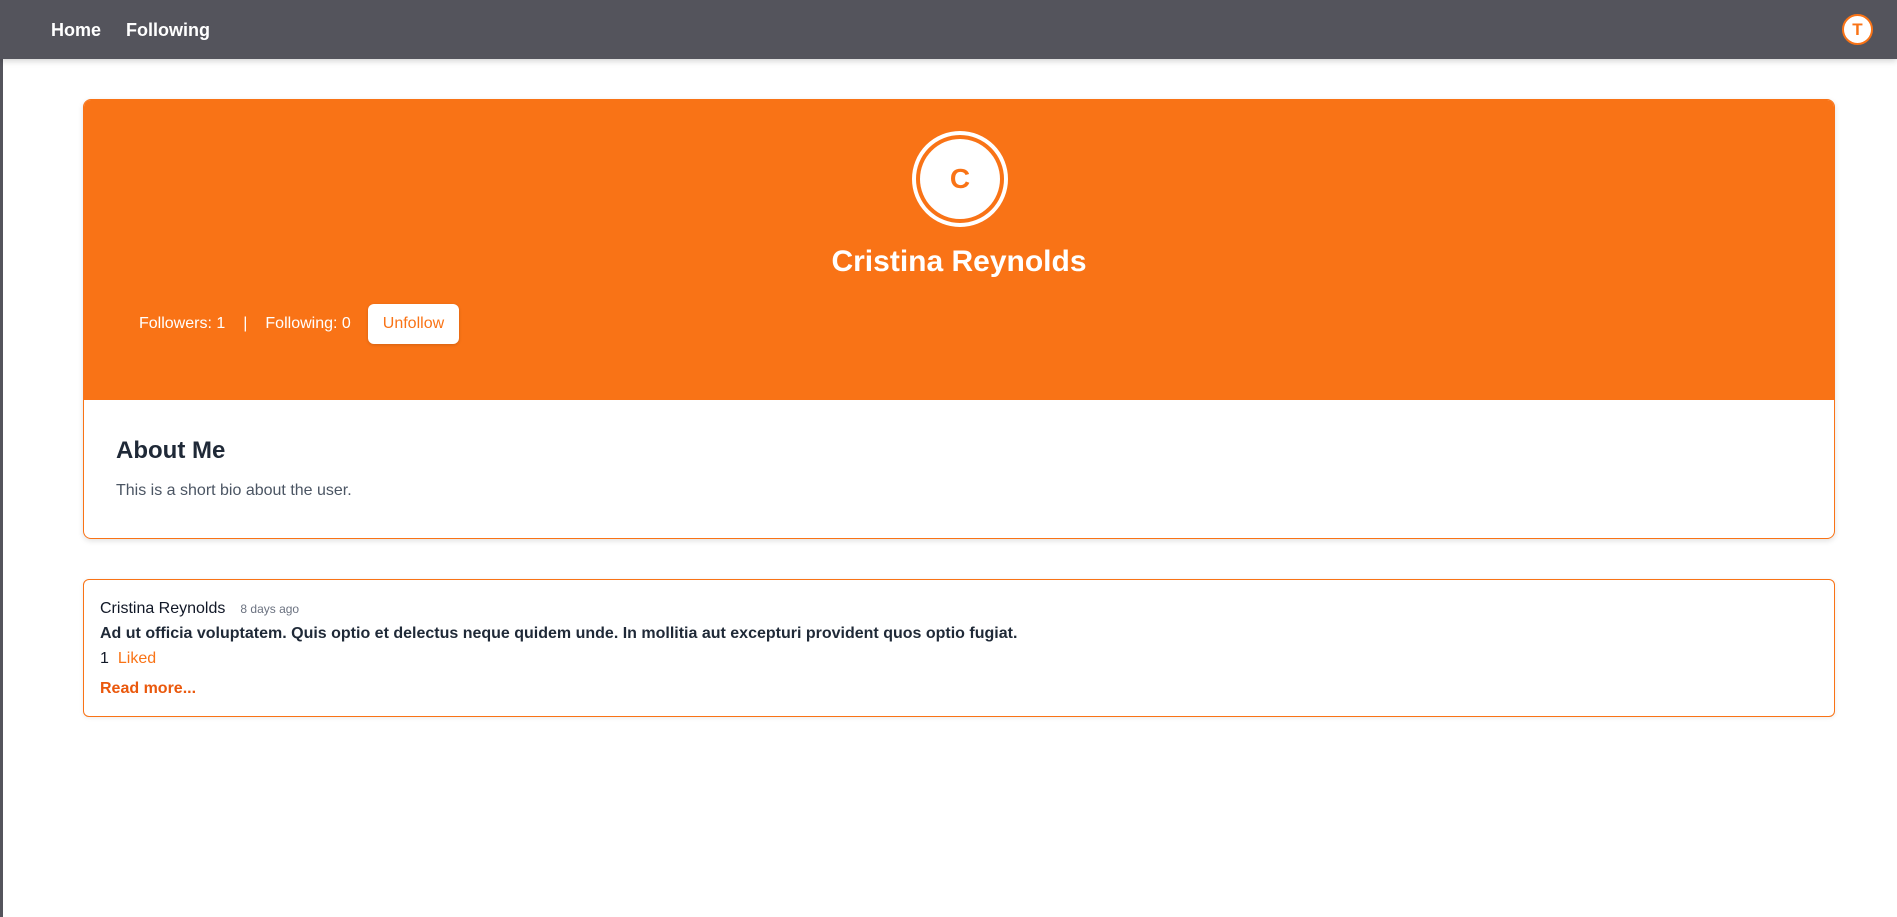 The width and height of the screenshot is (1897, 917). What do you see at coordinates (234, 490) in the screenshot?
I see `about-bio: This is a short bio about the user.` at bounding box center [234, 490].